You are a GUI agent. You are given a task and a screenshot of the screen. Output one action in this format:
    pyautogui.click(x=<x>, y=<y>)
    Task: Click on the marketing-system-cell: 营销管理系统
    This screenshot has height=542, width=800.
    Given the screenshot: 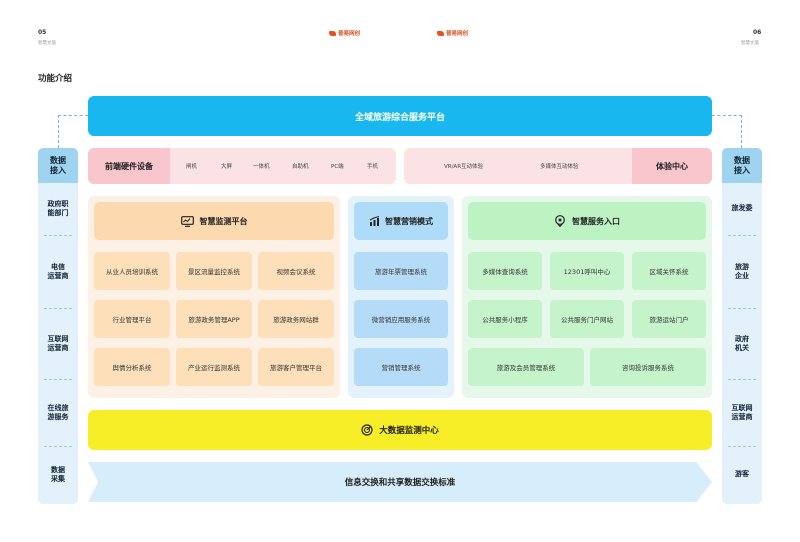 What is the action you would take?
    pyautogui.click(x=401, y=367)
    